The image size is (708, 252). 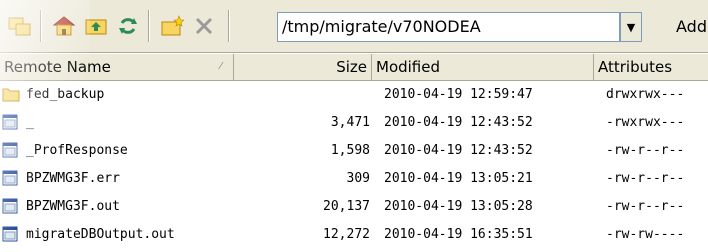 I want to click on column-header-name: Remote Name ⁄, so click(x=117, y=67).